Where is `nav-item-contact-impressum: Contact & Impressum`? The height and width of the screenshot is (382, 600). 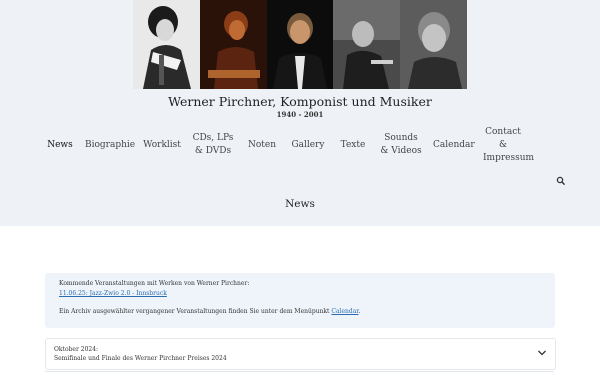
nav-item-contact-impressum: Contact & Impressum is located at coordinates (506, 145).